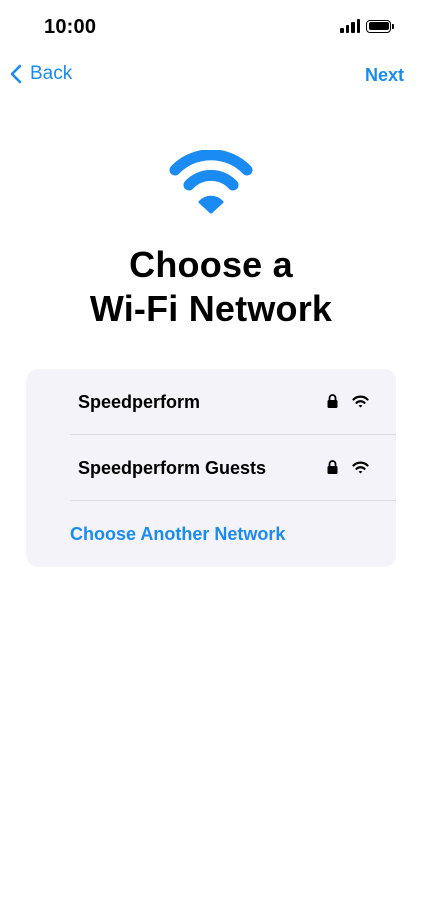  Describe the element at coordinates (139, 402) in the screenshot. I see `network-name: Speedperform` at that location.